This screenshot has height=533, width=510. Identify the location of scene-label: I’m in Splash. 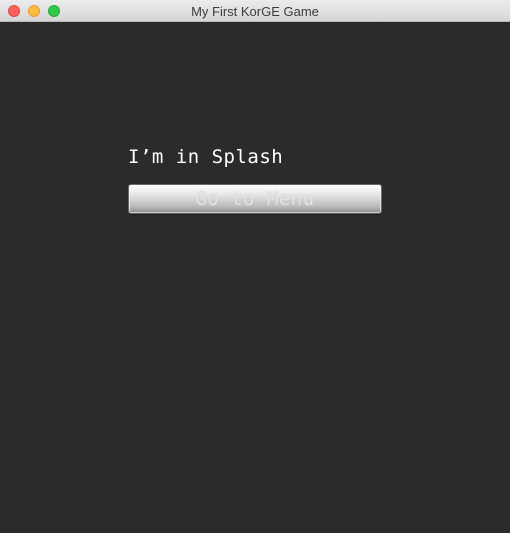
(206, 157).